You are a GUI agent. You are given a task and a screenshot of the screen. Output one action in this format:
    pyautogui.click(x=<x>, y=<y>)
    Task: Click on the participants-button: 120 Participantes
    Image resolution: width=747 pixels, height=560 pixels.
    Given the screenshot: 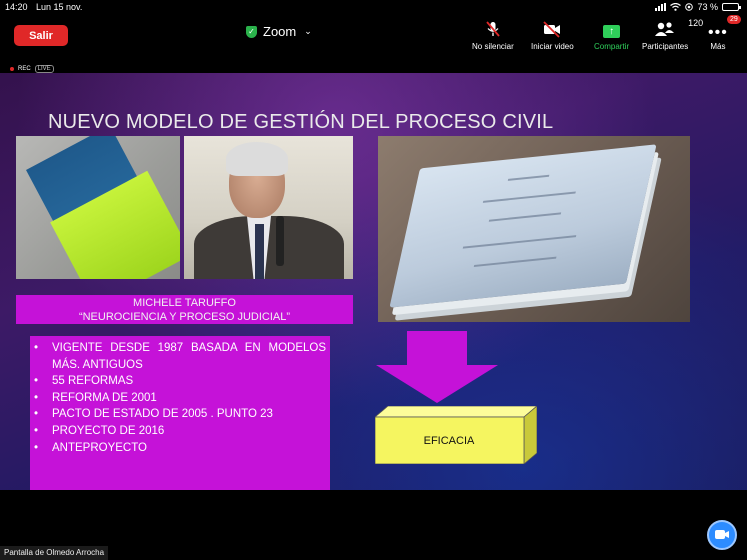 What is the action you would take?
    pyautogui.click(x=672, y=34)
    